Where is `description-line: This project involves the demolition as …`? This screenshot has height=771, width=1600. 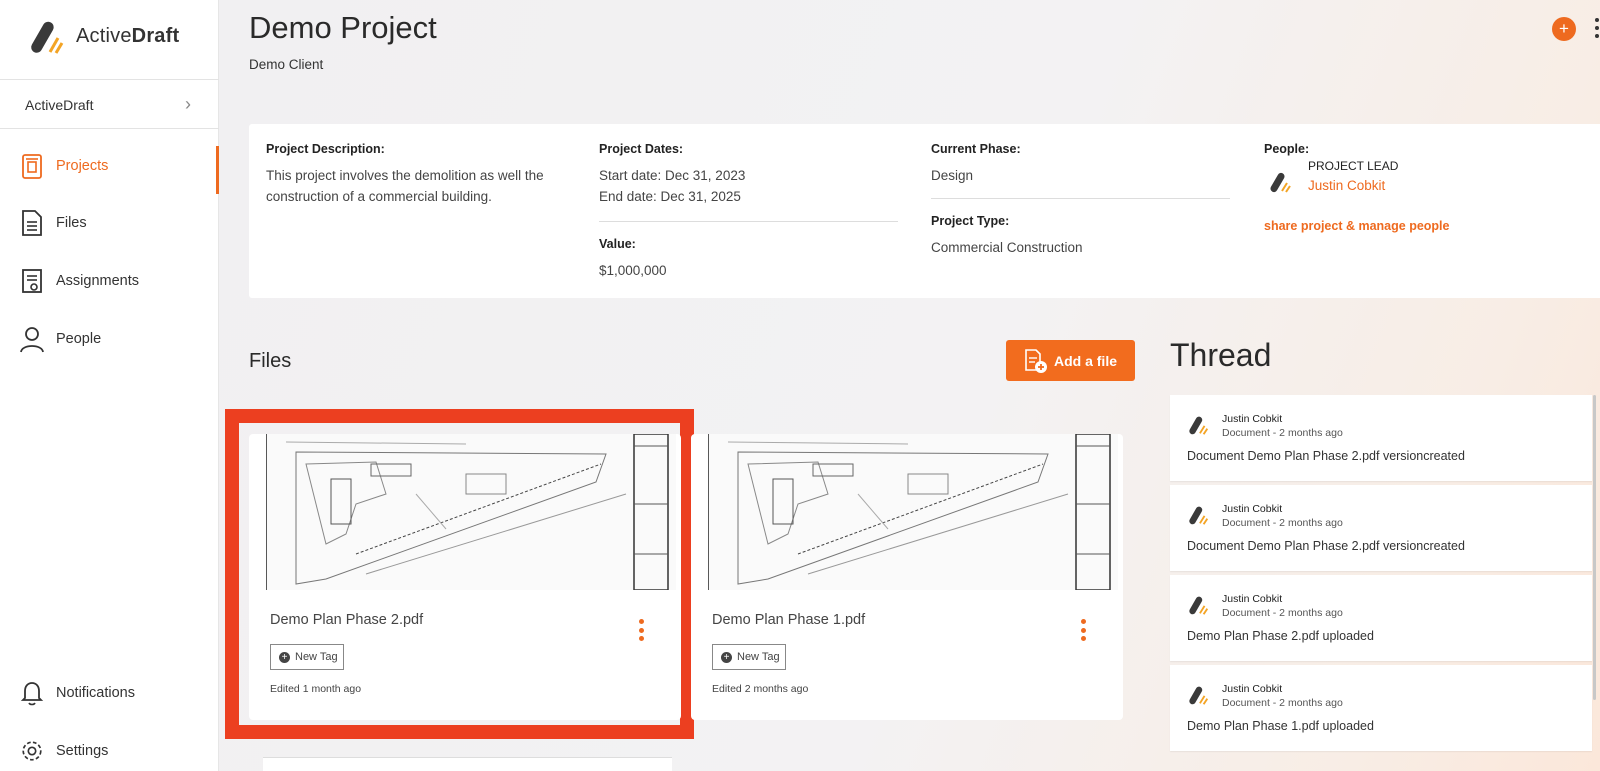 description-line: This project involves the demolition as … is located at coordinates (405, 175).